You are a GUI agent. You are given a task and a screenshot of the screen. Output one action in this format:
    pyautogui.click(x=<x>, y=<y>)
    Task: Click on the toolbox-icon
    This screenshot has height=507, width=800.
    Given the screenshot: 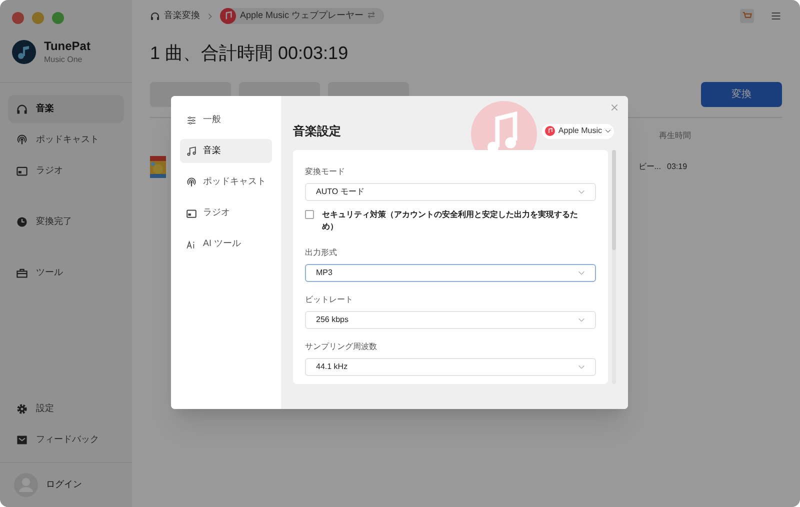 What is the action you would take?
    pyautogui.click(x=22, y=273)
    